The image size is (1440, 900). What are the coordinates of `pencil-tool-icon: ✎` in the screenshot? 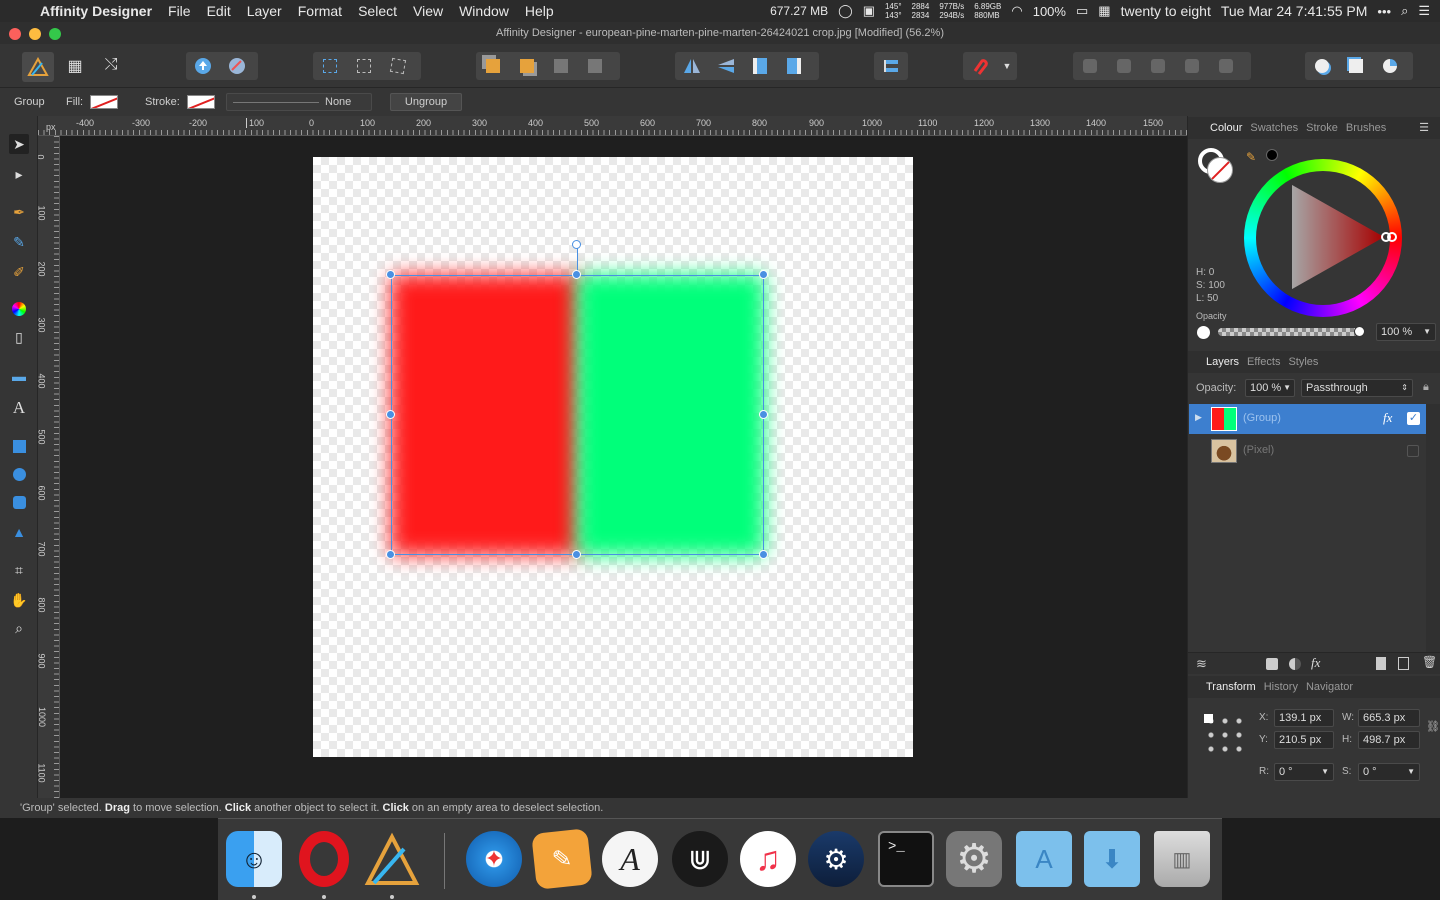 It's located at (19, 242).